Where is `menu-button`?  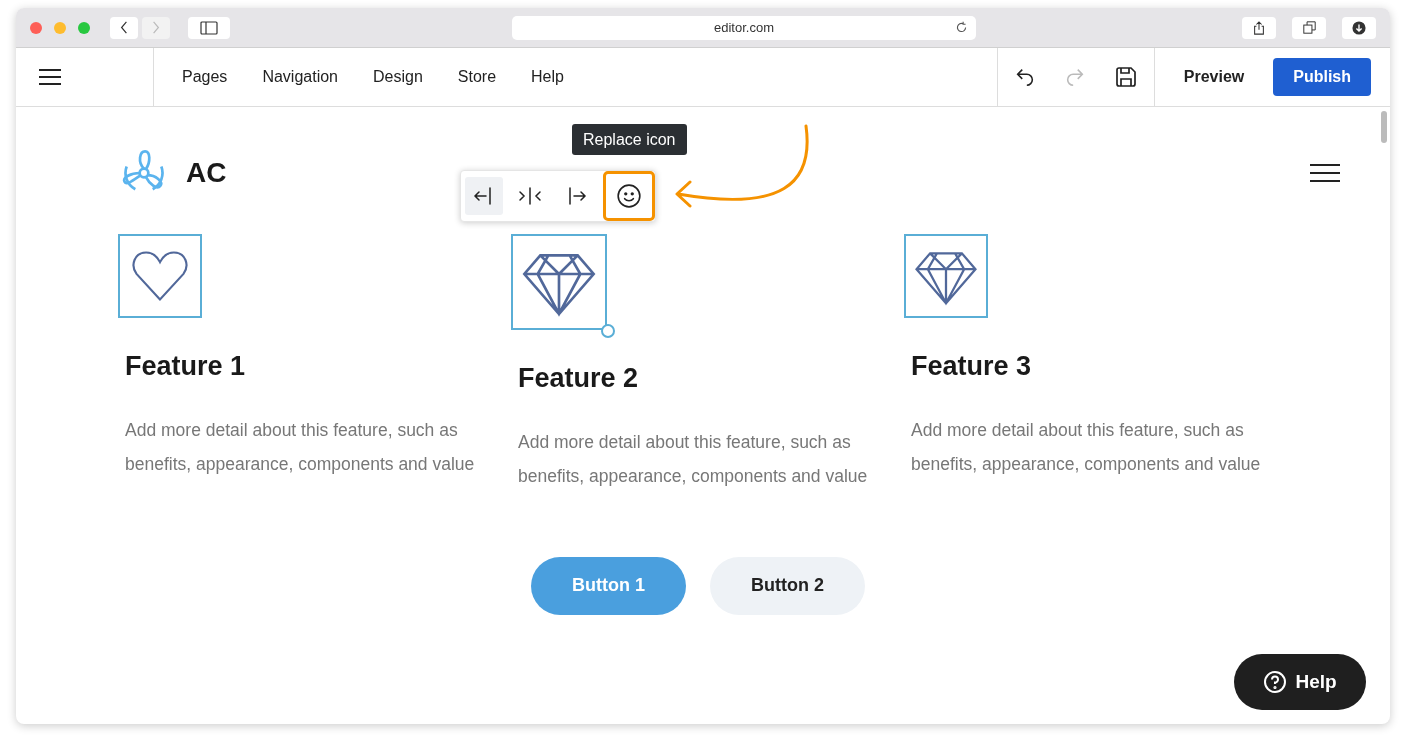 menu-button is located at coordinates (50, 77).